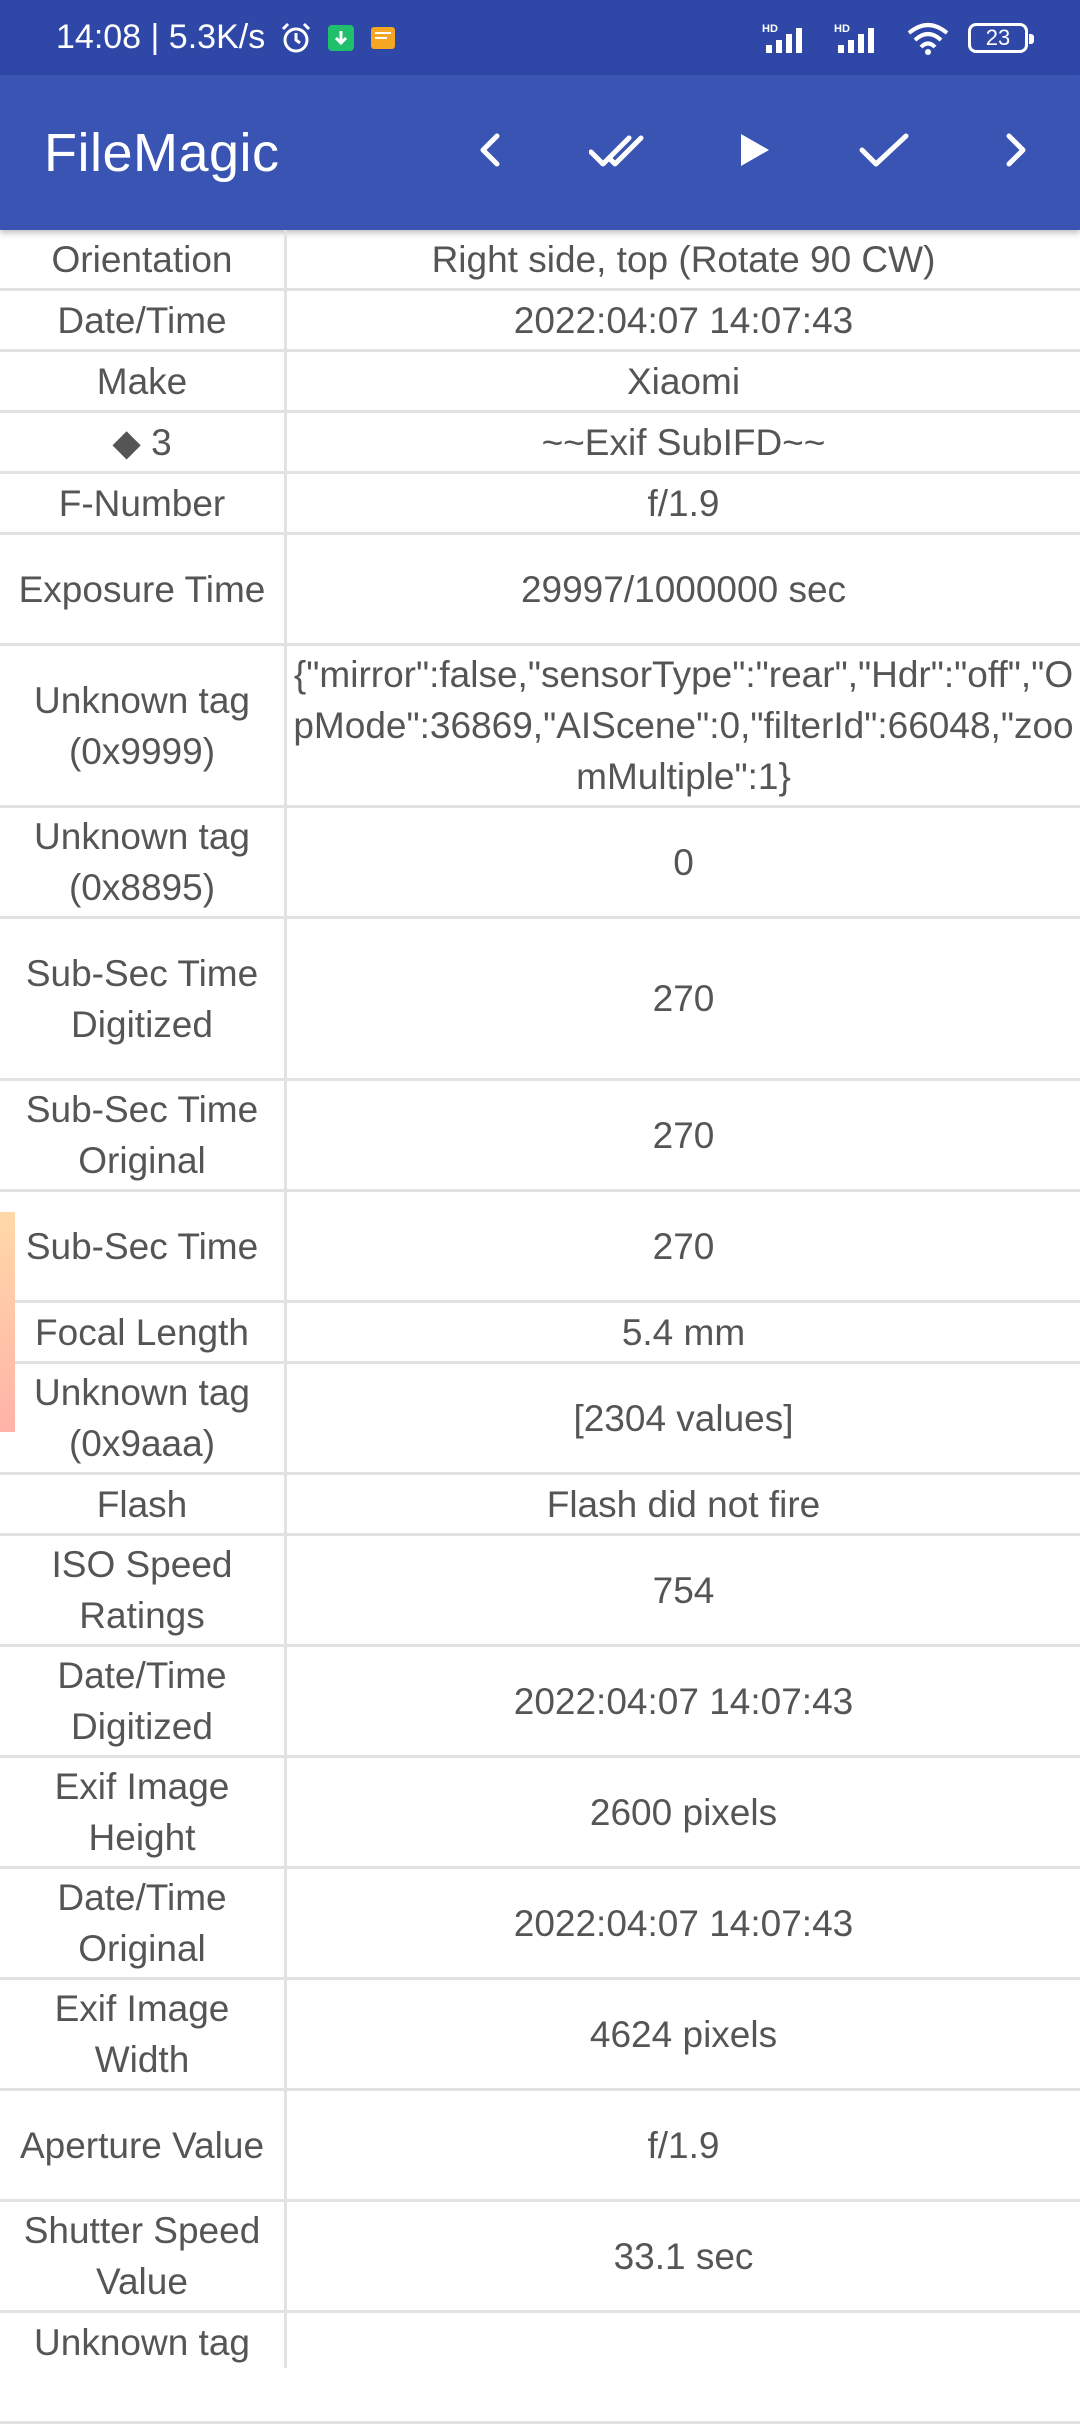 The image size is (1080, 2424). I want to click on tag-label: Date/Time Digitized, so click(143, 1701).